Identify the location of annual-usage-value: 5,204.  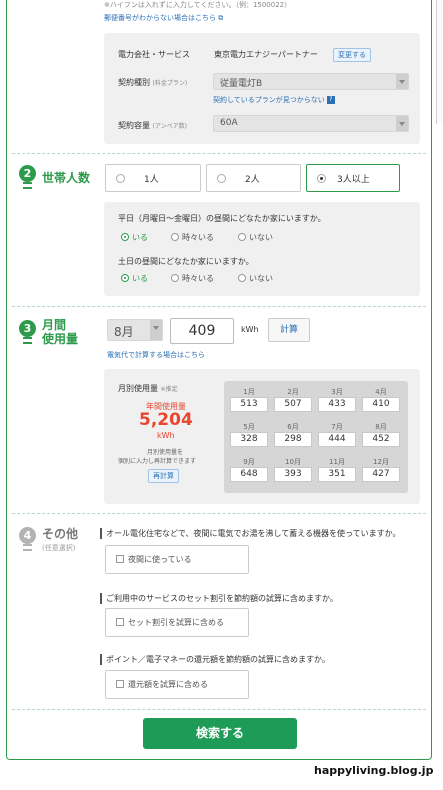
(166, 420).